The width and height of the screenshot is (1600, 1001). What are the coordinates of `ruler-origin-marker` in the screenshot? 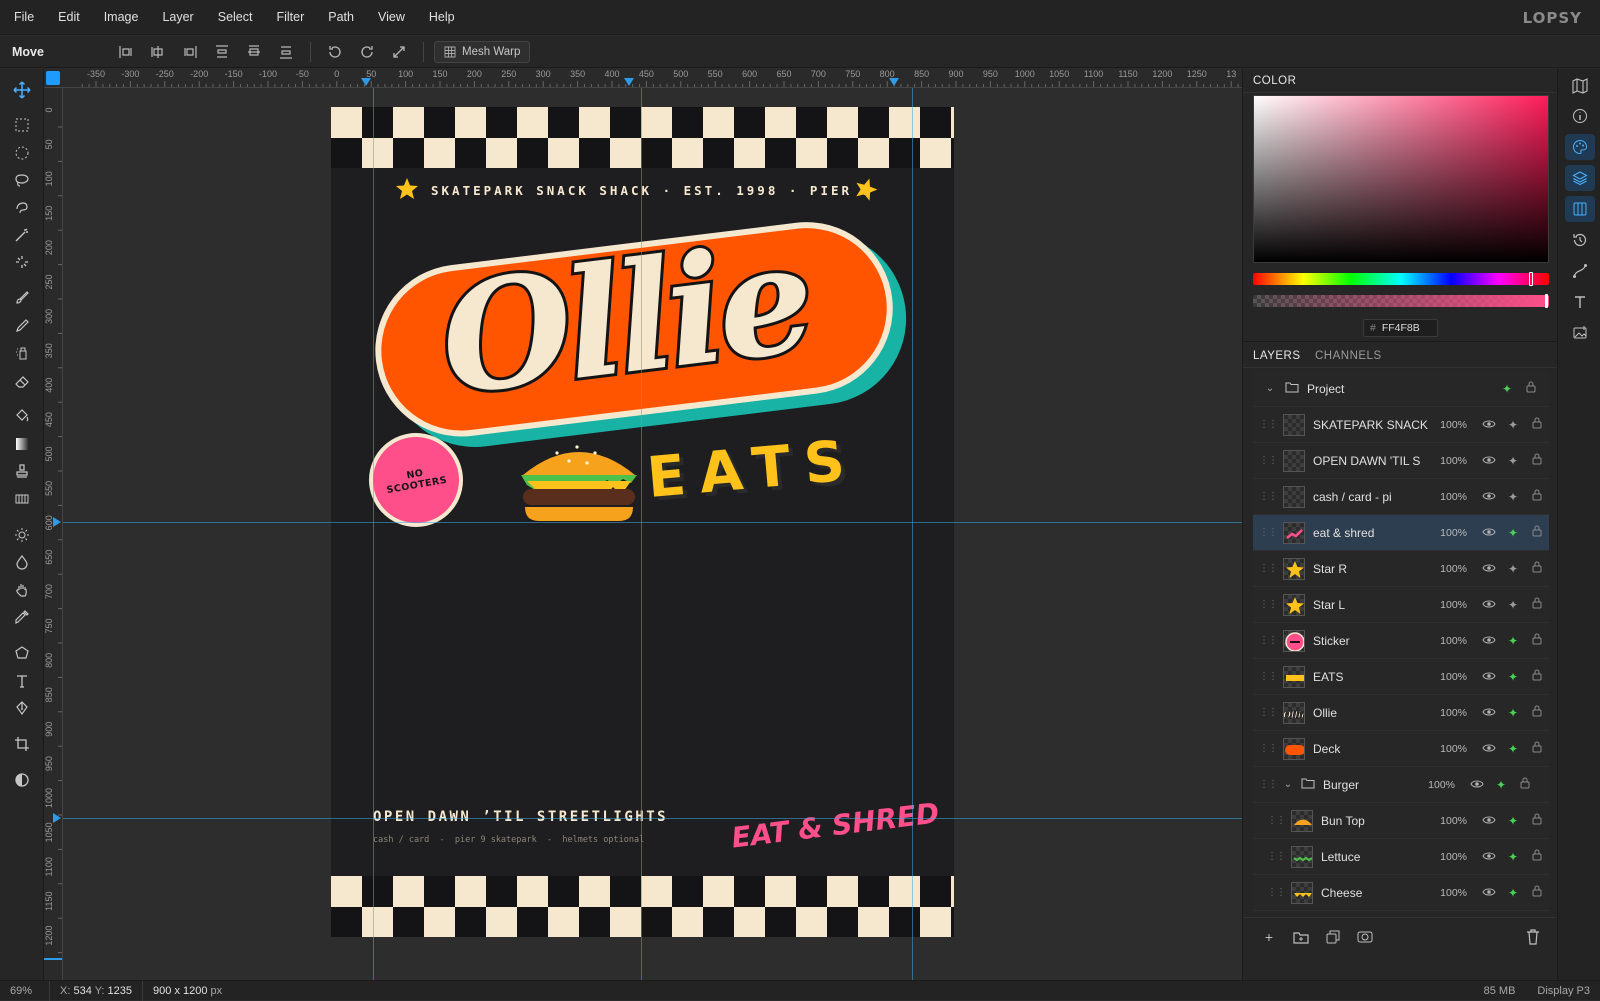 It's located at (53, 78).